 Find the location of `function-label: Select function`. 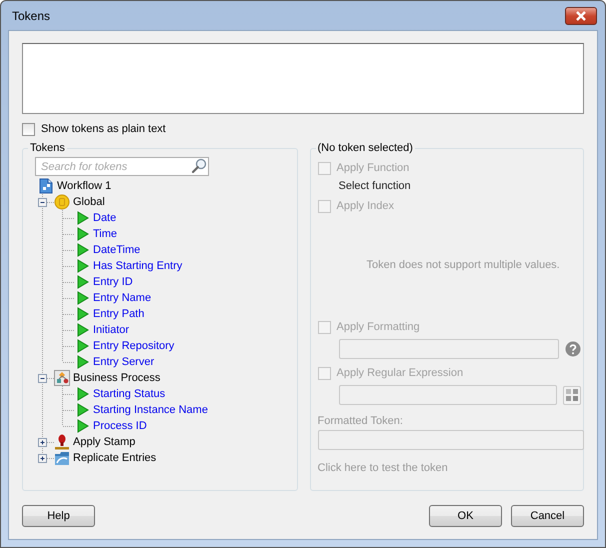

function-label: Select function is located at coordinates (375, 186).